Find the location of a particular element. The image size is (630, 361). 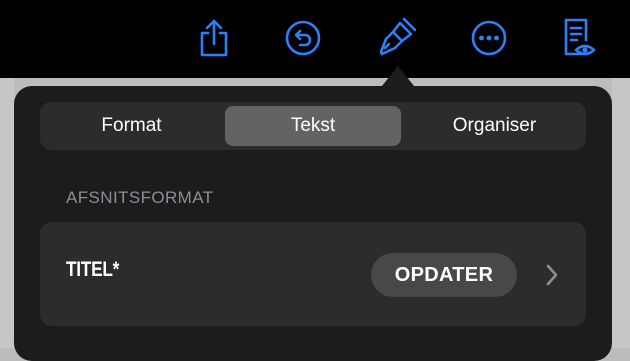

share-icon is located at coordinates (214, 38).